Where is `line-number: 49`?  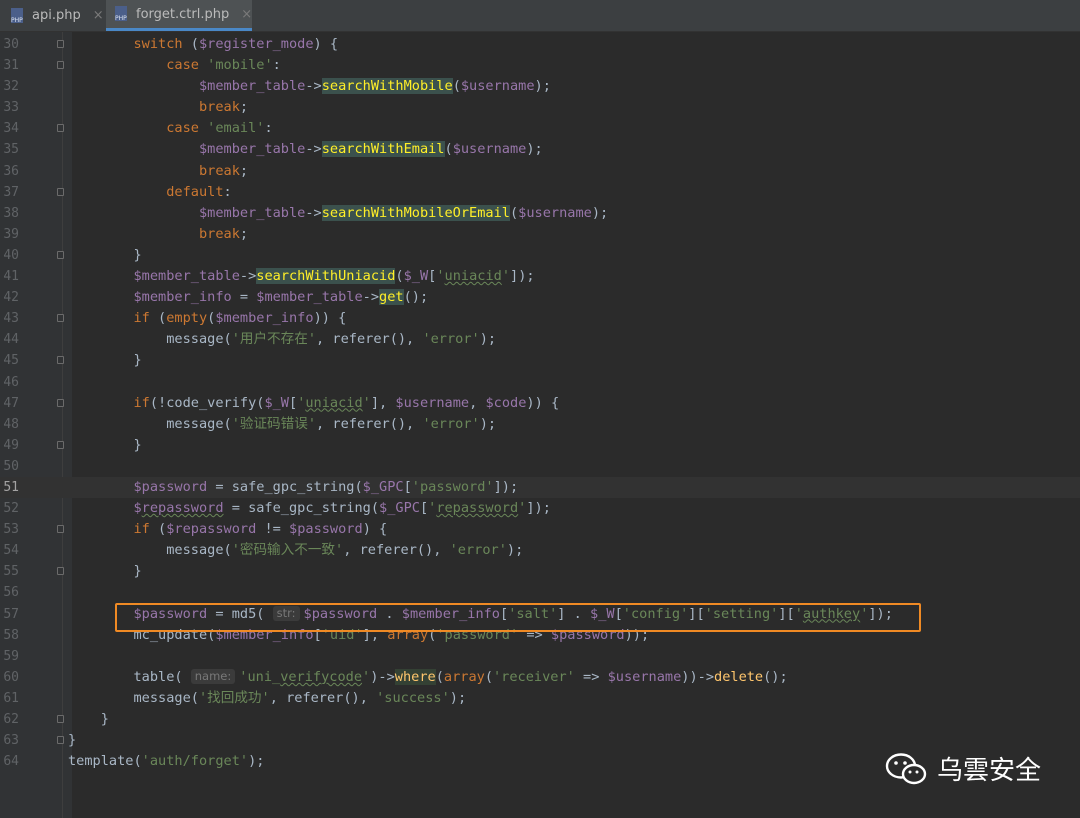
line-number: 49 is located at coordinates (11, 445).